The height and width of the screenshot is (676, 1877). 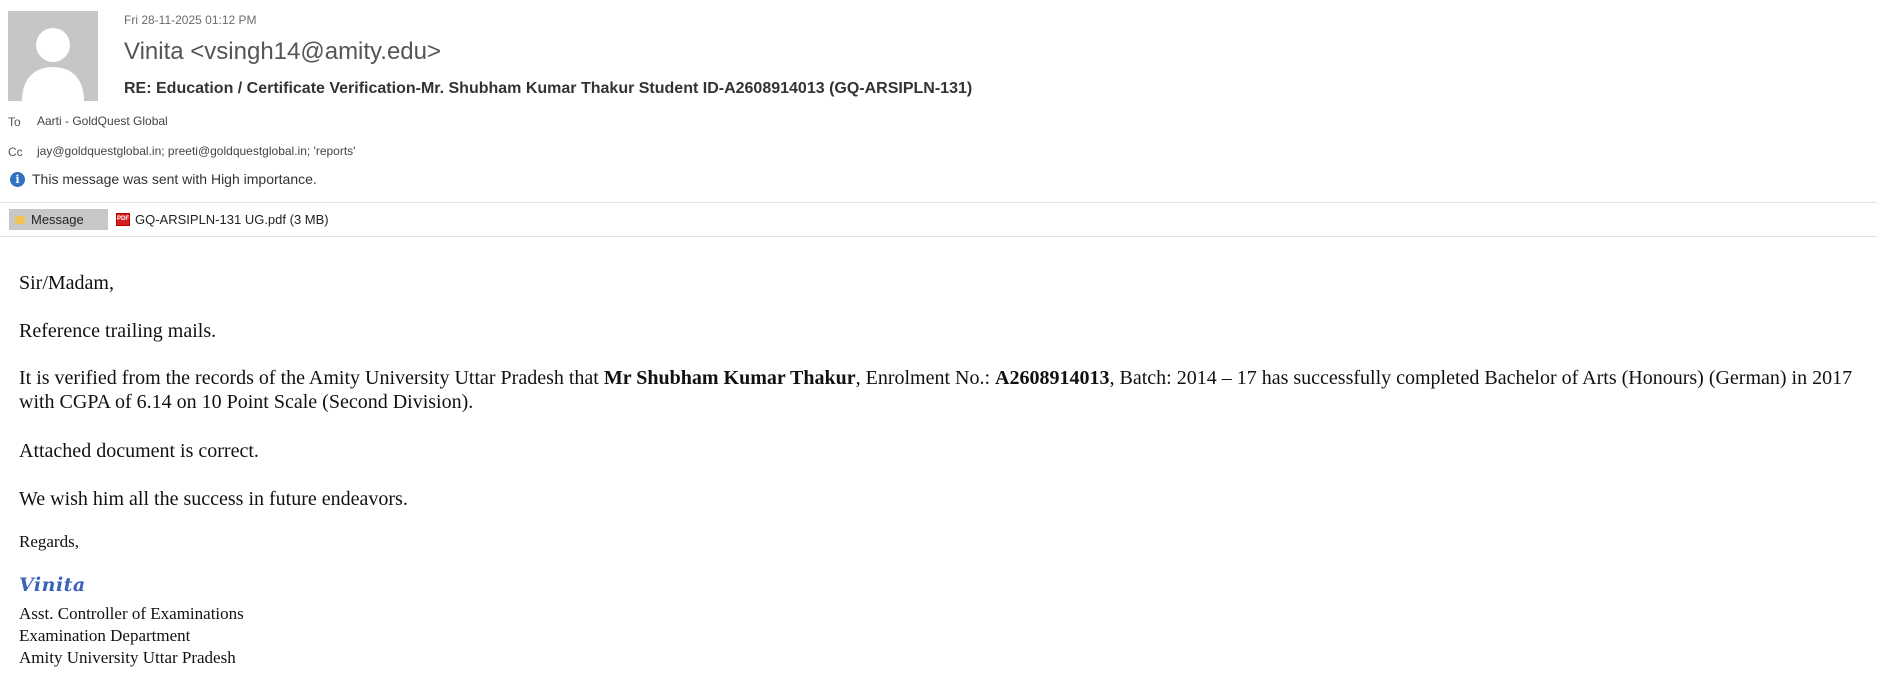 I want to click on to-recipients: Aarti - GoldQuest Global, so click(x=102, y=121).